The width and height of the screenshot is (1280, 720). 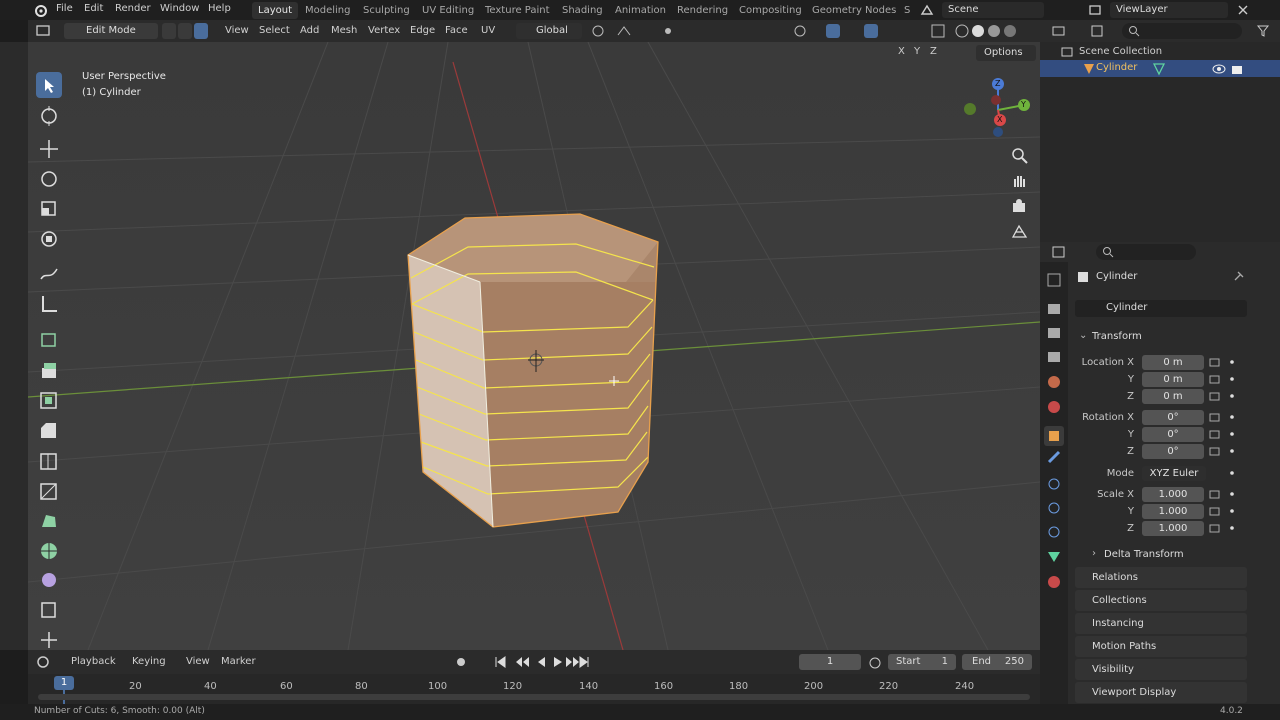 I want to click on outliner-editor-icon, so click(x=1059, y=31).